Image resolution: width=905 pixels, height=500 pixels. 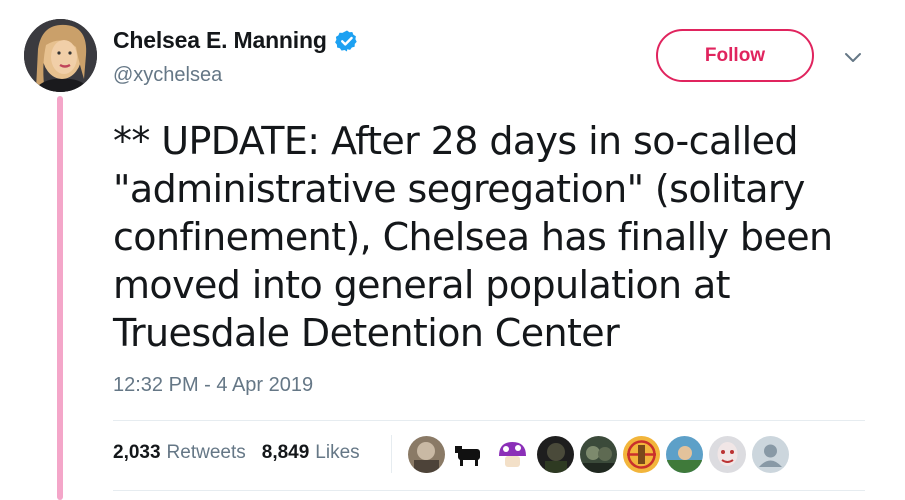 What do you see at coordinates (469, 454) in the screenshot?
I see `liker-avatar-cow-icon` at bounding box center [469, 454].